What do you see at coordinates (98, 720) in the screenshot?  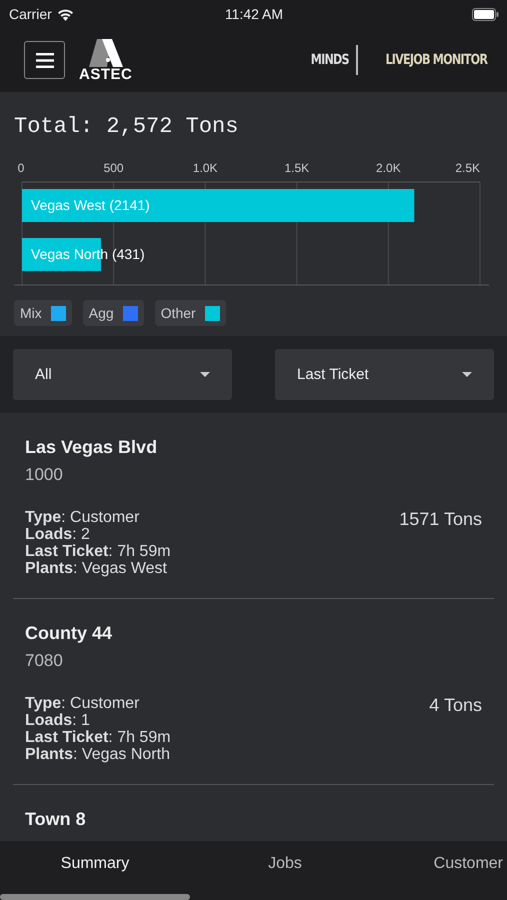 I see `job-field: Loads: 1` at bounding box center [98, 720].